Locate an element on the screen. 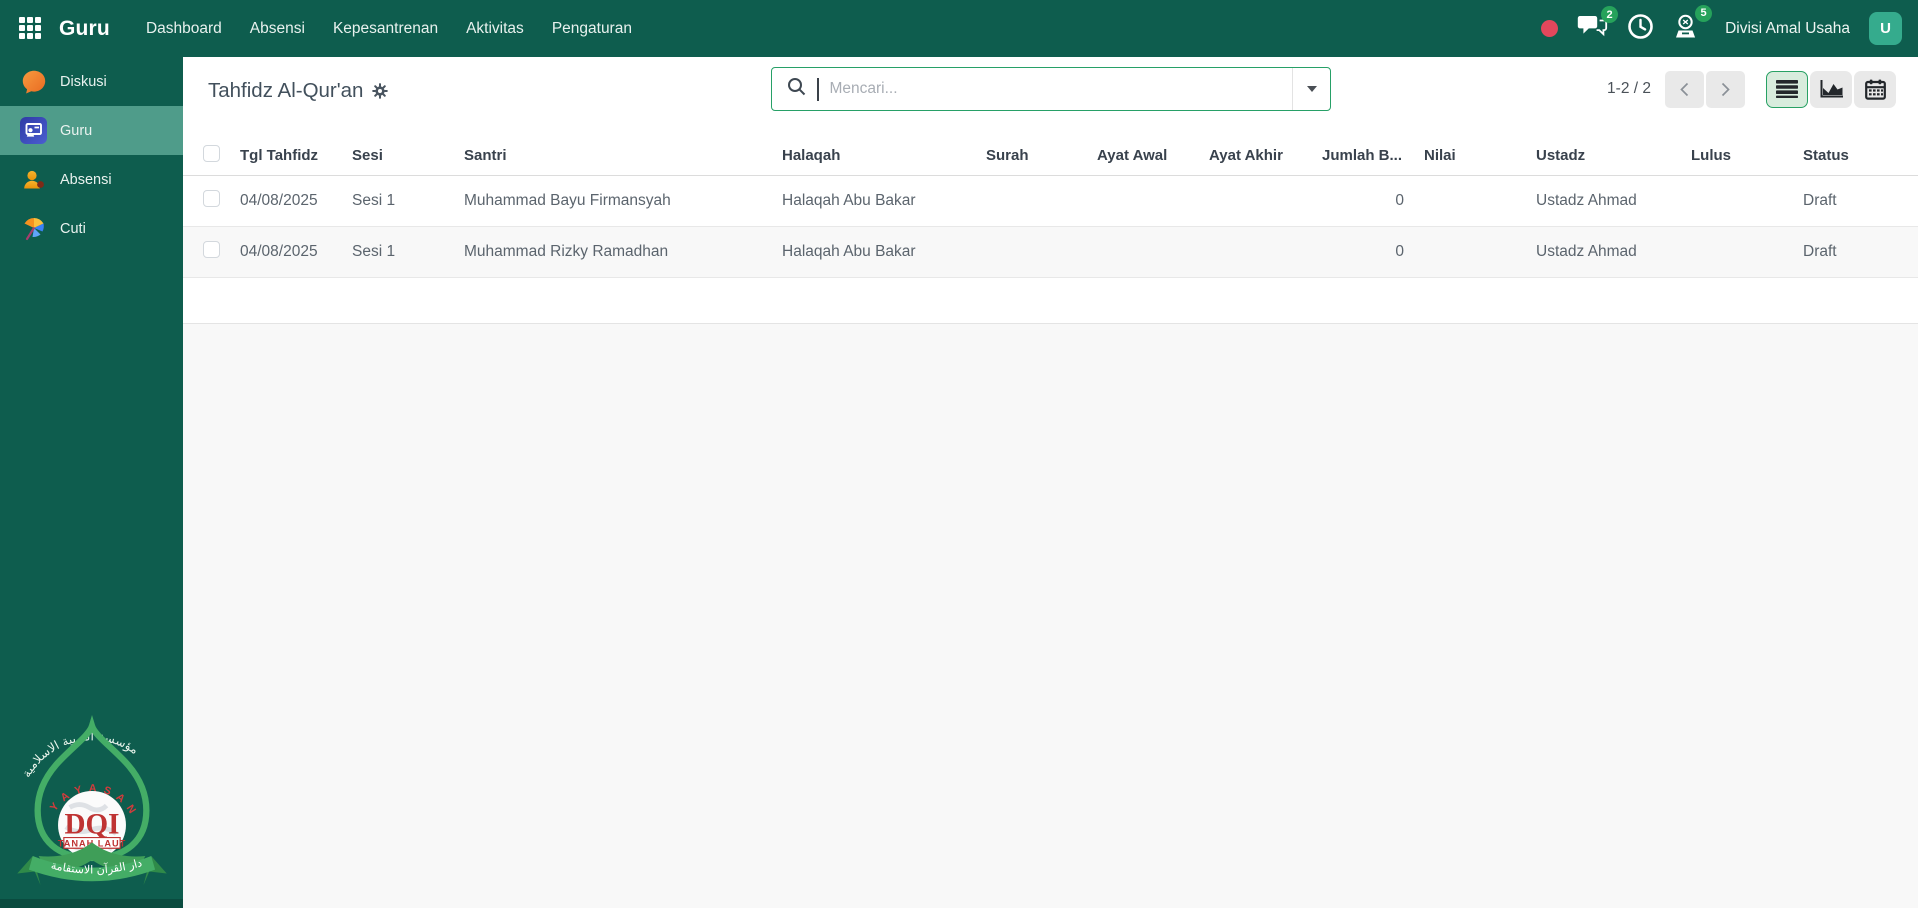 This screenshot has width=1918, height=908. header-nilai: Nilai is located at coordinates (1477, 156).